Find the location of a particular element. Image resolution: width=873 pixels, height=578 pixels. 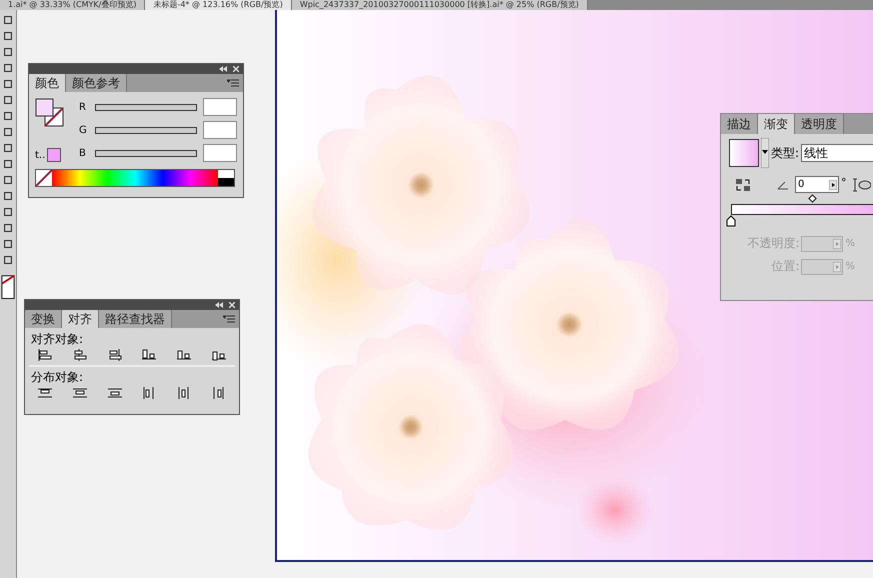

gradient-swatch is located at coordinates (744, 153).